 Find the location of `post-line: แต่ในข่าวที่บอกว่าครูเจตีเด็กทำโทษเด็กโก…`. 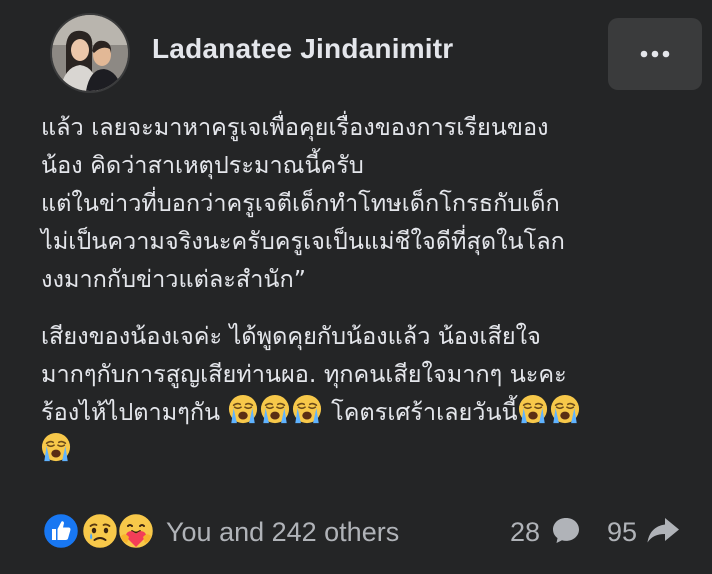

post-line: แต่ในข่าวที่บอกว่าครูเจตีเด็กทำโทษเด็กโก… is located at coordinates (300, 203).